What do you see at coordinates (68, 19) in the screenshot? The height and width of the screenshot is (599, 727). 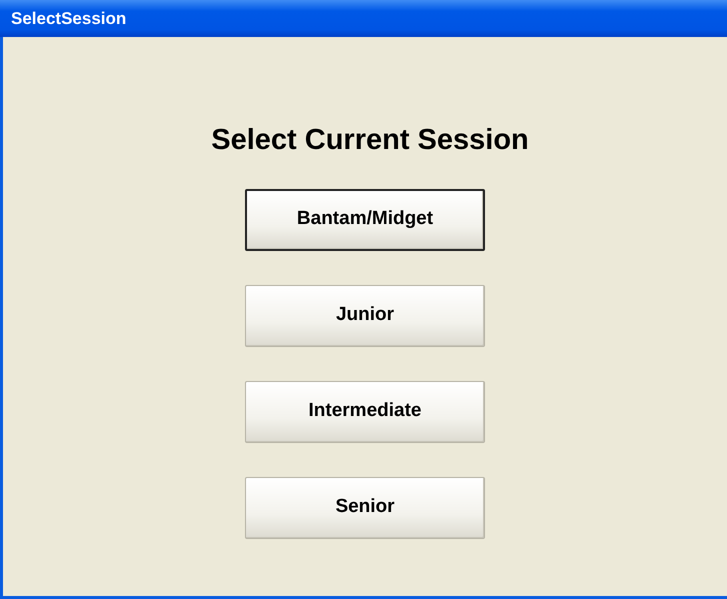 I see `window-title: SelectSession` at bounding box center [68, 19].